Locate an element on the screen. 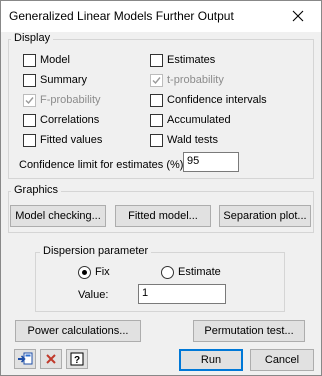 This screenshot has height=376, width=322. estimates-checkbox: Estimates is located at coordinates (182, 60).